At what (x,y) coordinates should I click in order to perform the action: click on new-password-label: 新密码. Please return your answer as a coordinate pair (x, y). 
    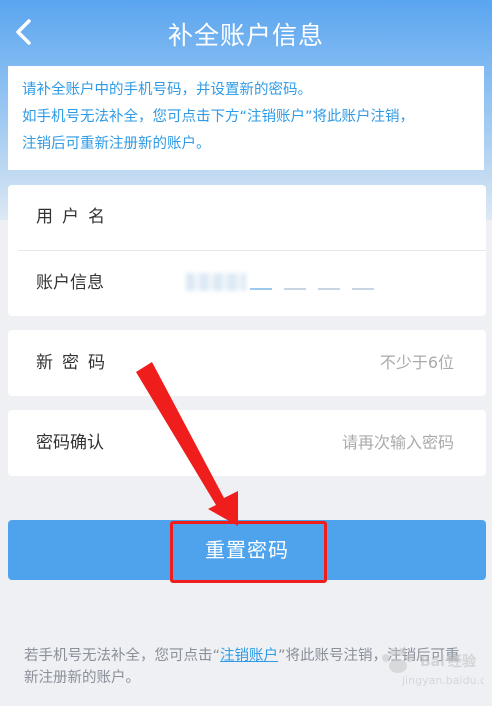
    Looking at the image, I should click on (75, 363).